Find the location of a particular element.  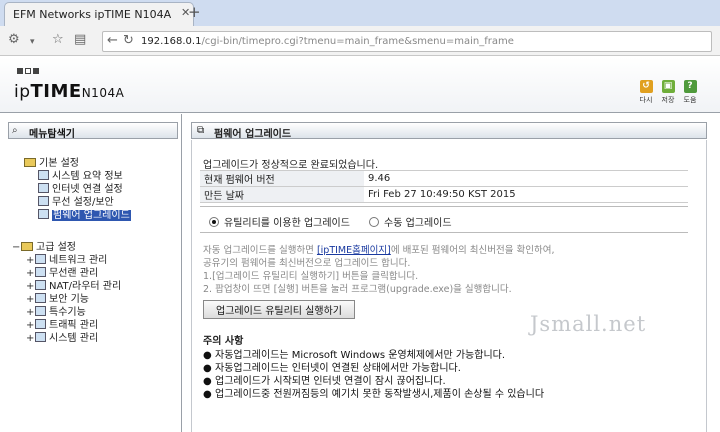

extension-icon: ⚙ is located at coordinates (14, 40).